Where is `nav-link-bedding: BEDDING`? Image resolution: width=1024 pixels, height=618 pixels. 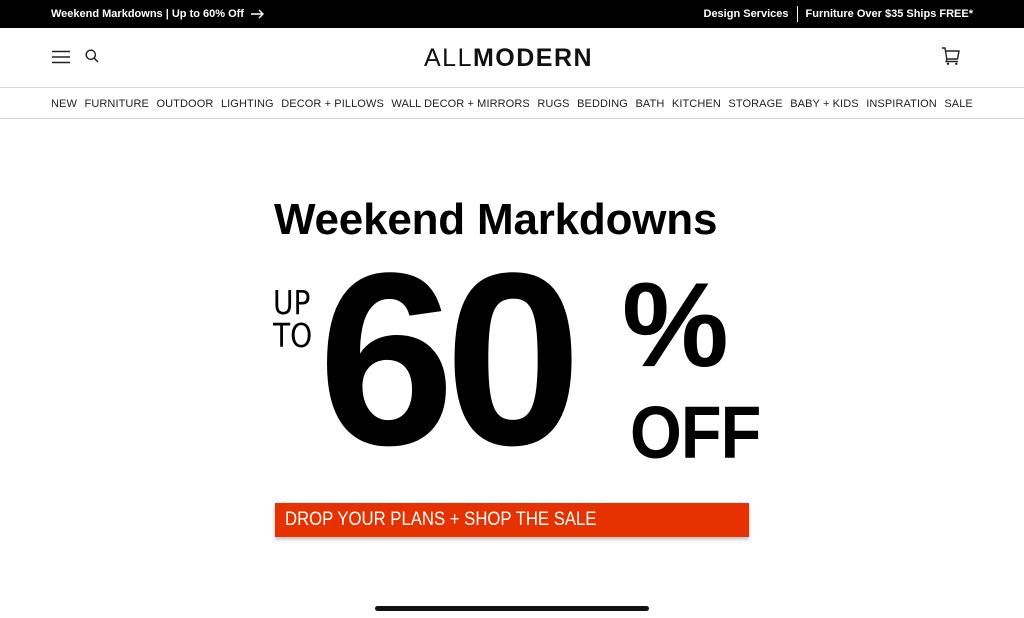 nav-link-bedding: BEDDING is located at coordinates (602, 104).